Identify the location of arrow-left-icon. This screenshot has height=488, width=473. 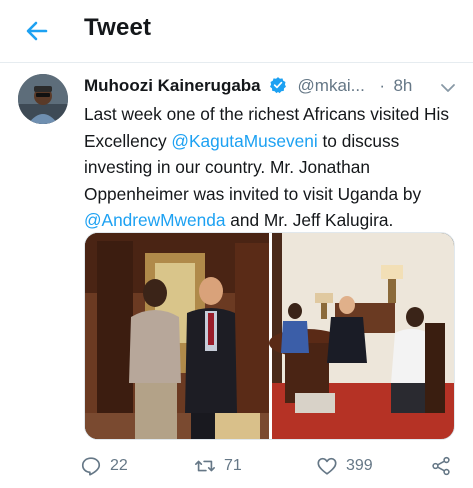
(37, 31).